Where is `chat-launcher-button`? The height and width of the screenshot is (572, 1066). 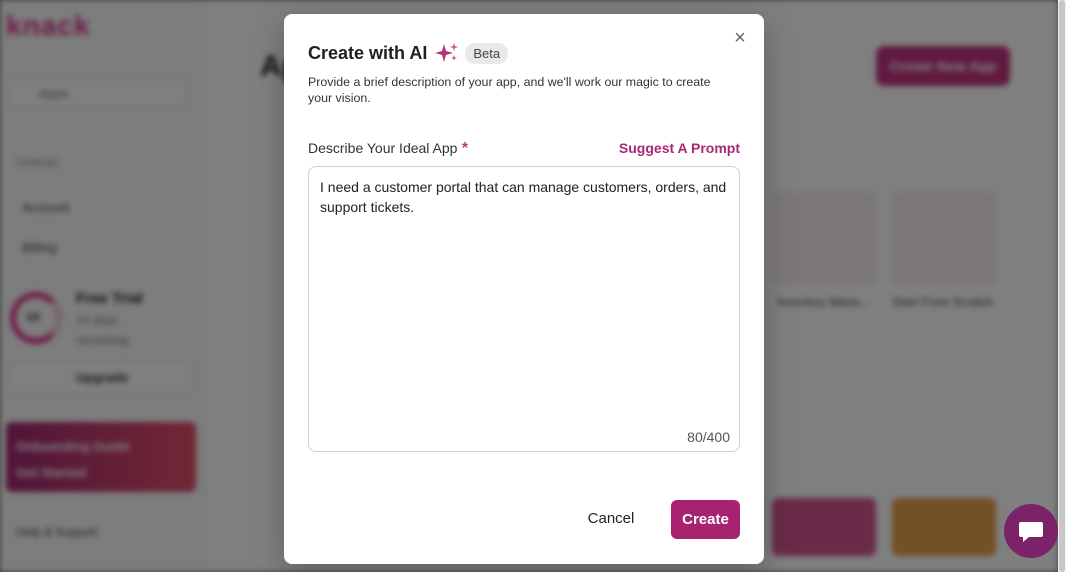 chat-launcher-button is located at coordinates (1031, 531).